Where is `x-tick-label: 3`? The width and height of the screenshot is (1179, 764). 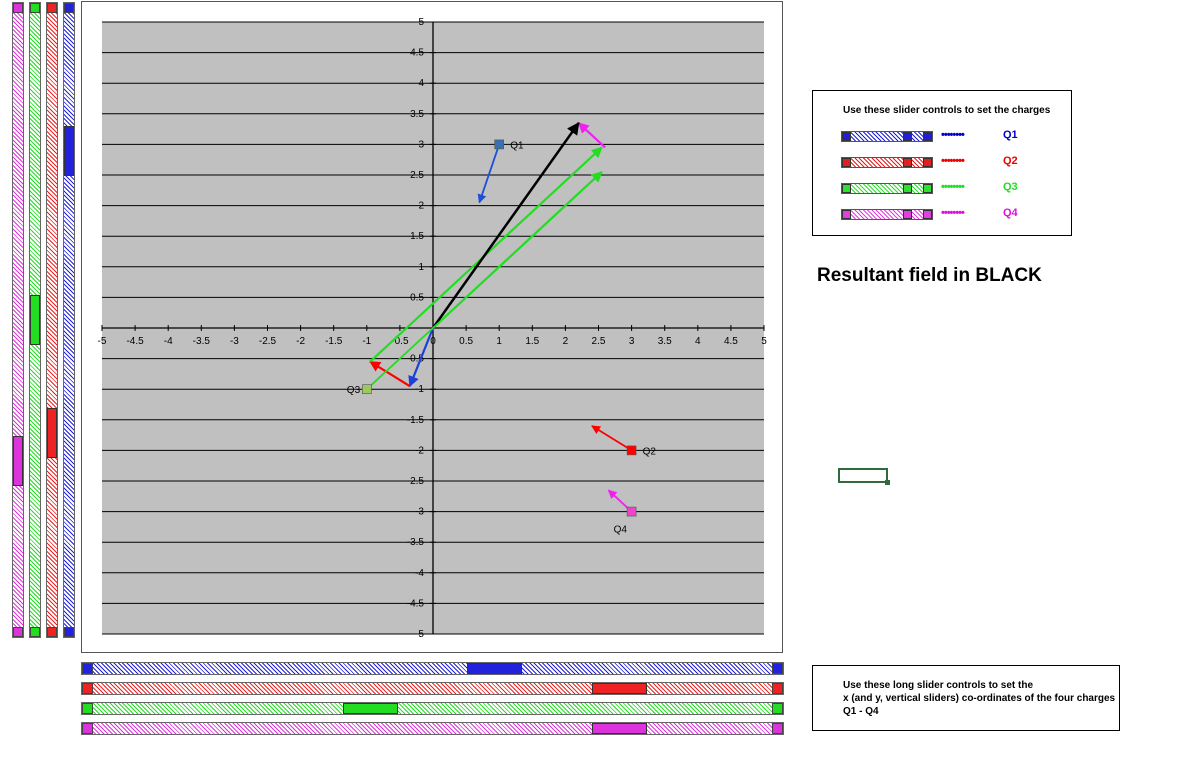 x-tick-label: 3 is located at coordinates (632, 341).